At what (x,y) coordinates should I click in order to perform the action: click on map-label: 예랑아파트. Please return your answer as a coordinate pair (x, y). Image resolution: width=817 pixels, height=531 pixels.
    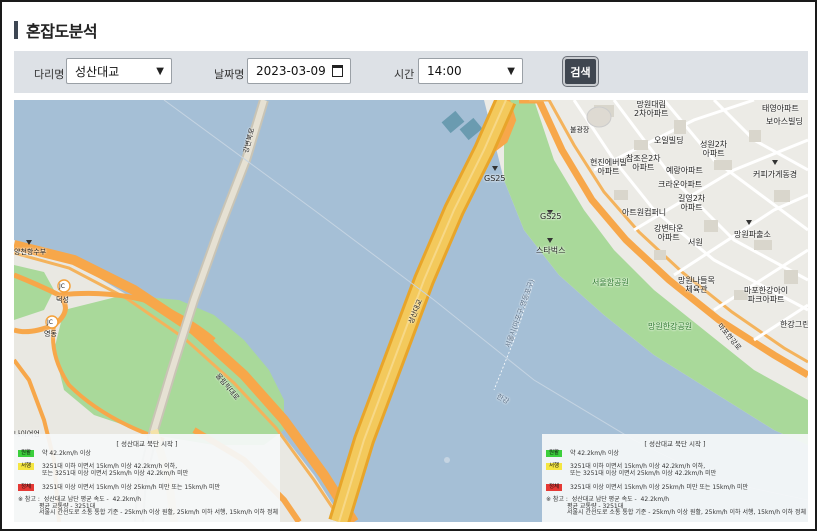
    Looking at the image, I should click on (684, 170).